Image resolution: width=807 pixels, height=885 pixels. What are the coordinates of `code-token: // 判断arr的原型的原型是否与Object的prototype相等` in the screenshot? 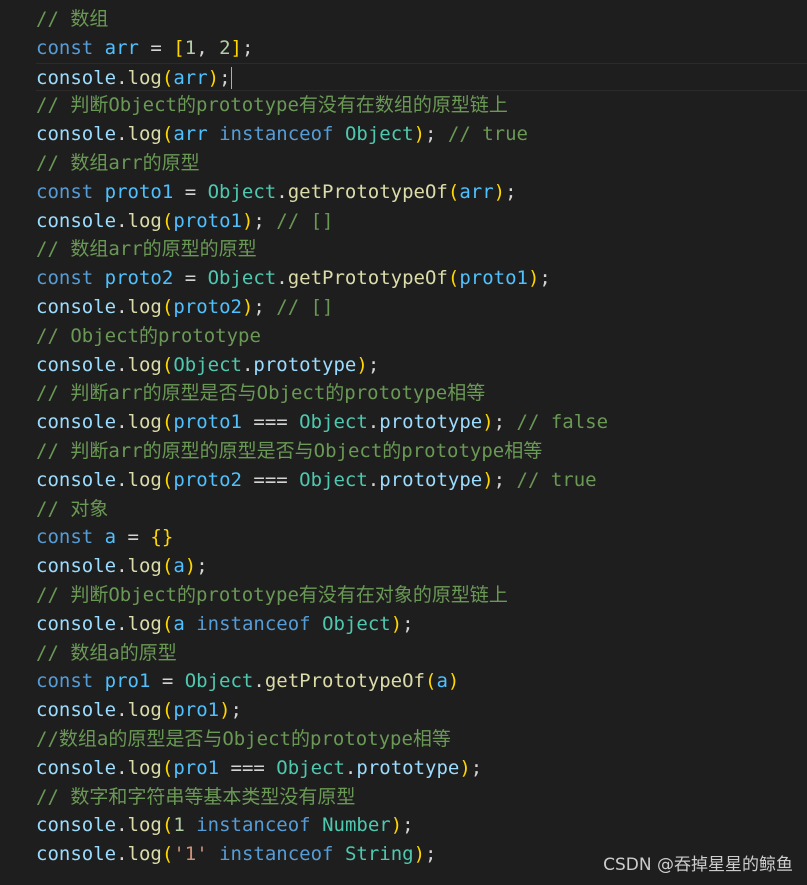 It's located at (289, 450).